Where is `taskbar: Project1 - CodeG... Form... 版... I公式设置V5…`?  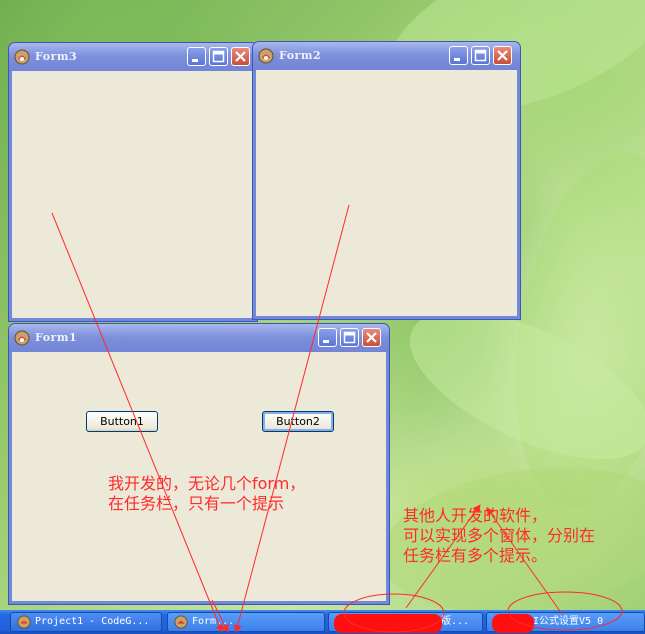
taskbar: Project1 - CodeG... Form... 版... I公式设置V5… is located at coordinates (322, 622).